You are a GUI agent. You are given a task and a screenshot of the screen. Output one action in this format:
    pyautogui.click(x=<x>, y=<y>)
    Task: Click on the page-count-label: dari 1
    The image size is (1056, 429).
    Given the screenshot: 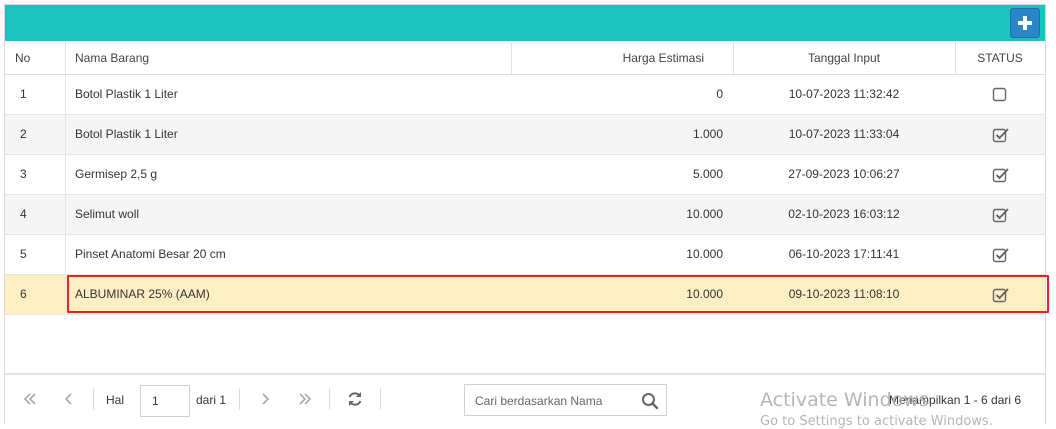 What is the action you would take?
    pyautogui.click(x=211, y=400)
    